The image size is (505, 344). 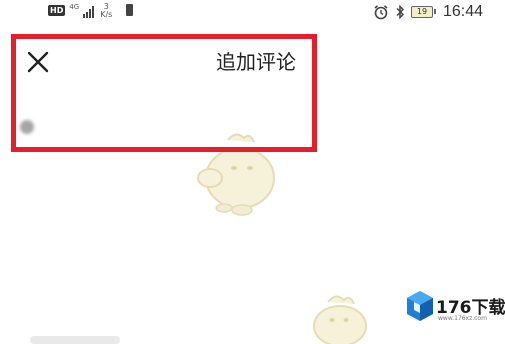 What do you see at coordinates (462, 11) in the screenshot?
I see `status-time: 16:44` at bounding box center [462, 11].